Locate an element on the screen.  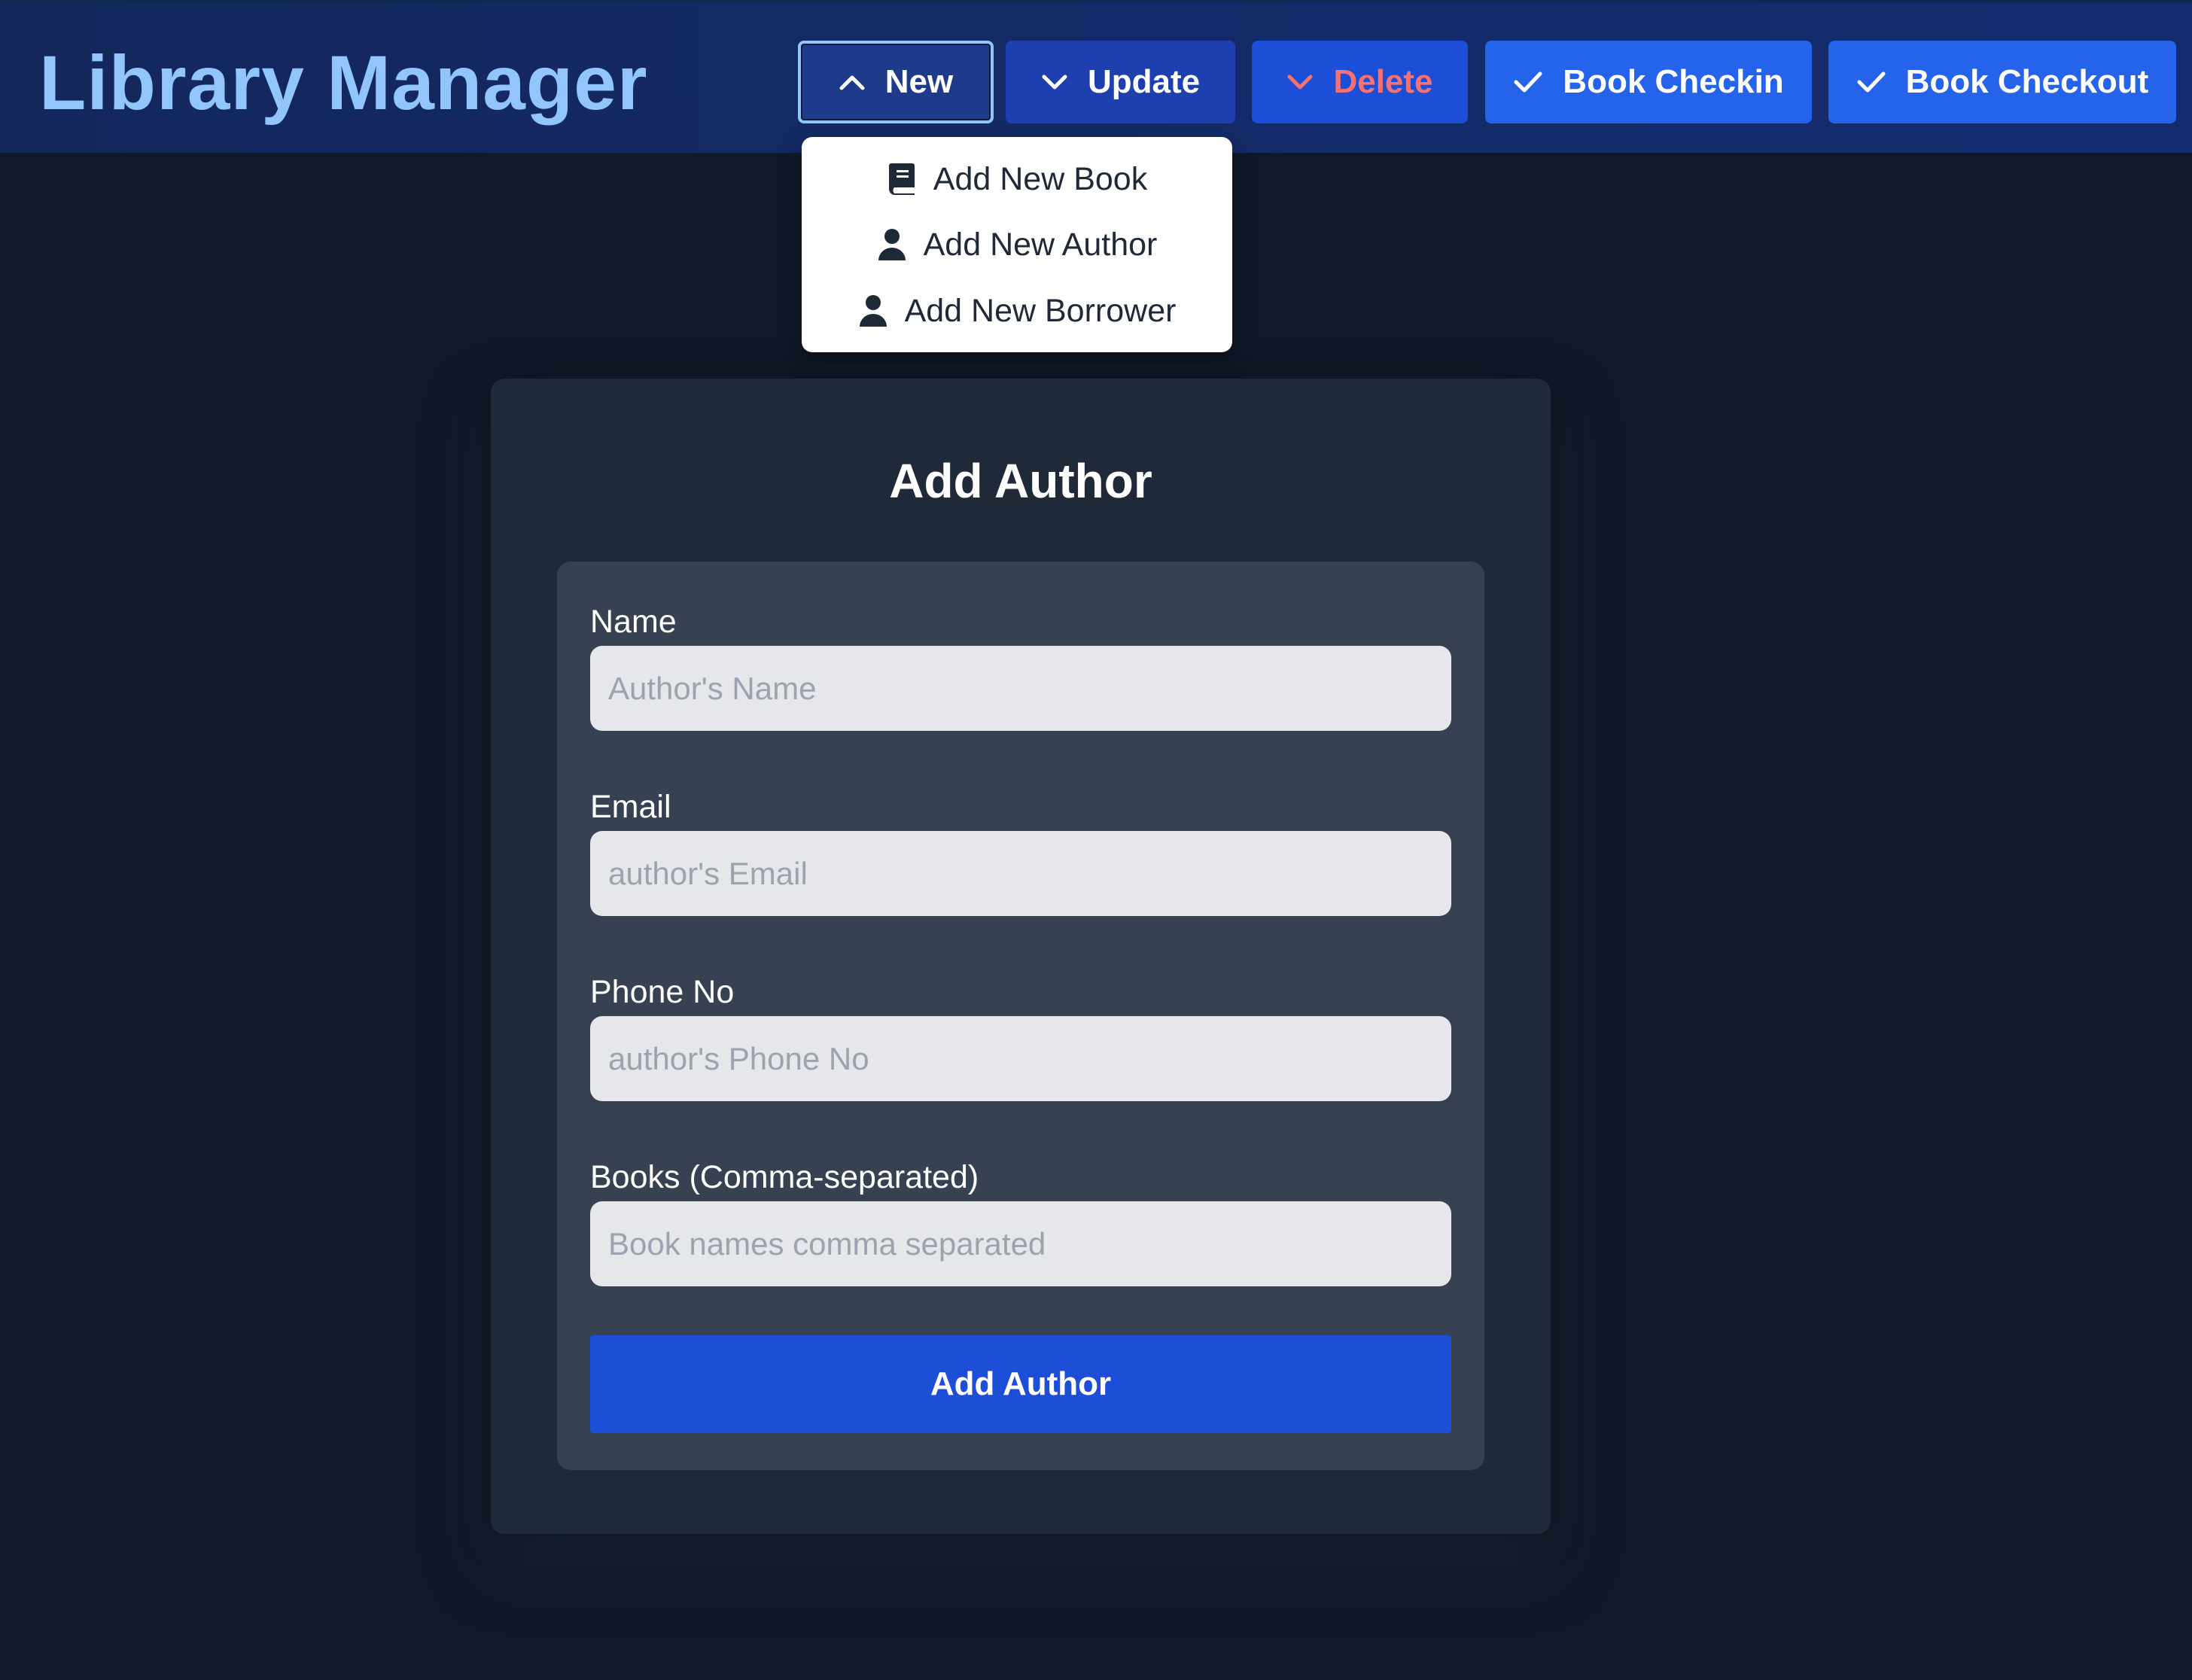
menu-item-add-new-book: Add New Book is located at coordinates (1017, 179).